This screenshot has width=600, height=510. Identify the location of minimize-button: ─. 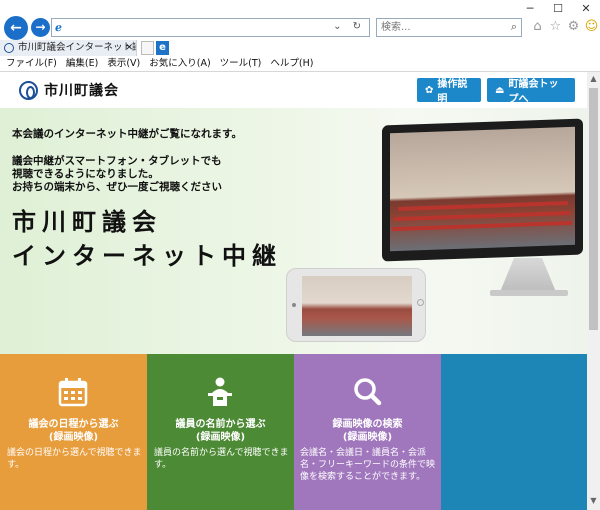
(530, 9).